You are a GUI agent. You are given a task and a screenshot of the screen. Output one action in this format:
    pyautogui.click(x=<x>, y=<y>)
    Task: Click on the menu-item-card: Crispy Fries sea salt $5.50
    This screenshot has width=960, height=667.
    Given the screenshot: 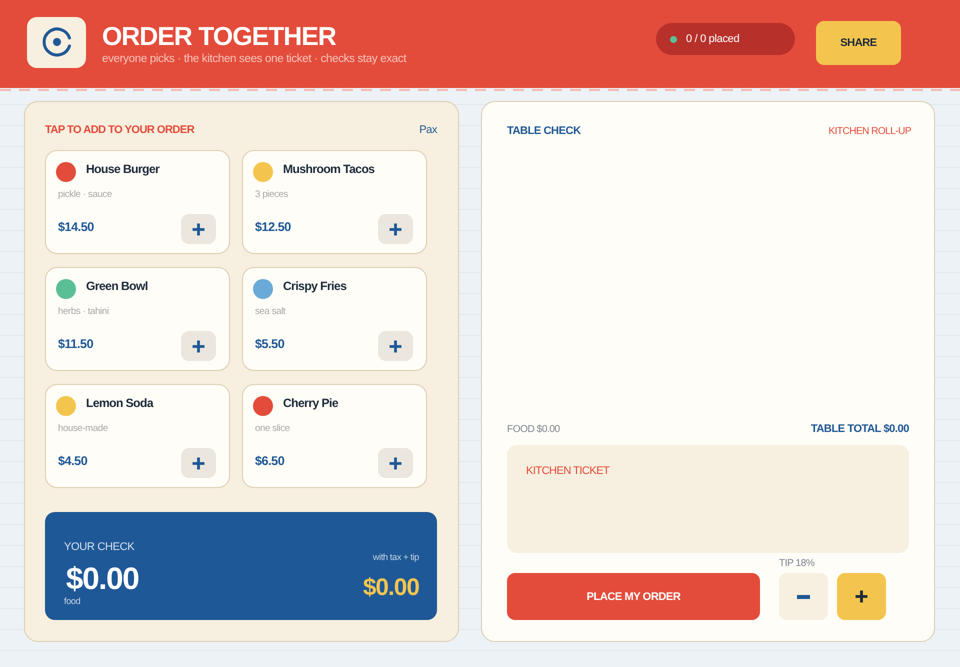 What is the action you would take?
    pyautogui.click(x=334, y=319)
    